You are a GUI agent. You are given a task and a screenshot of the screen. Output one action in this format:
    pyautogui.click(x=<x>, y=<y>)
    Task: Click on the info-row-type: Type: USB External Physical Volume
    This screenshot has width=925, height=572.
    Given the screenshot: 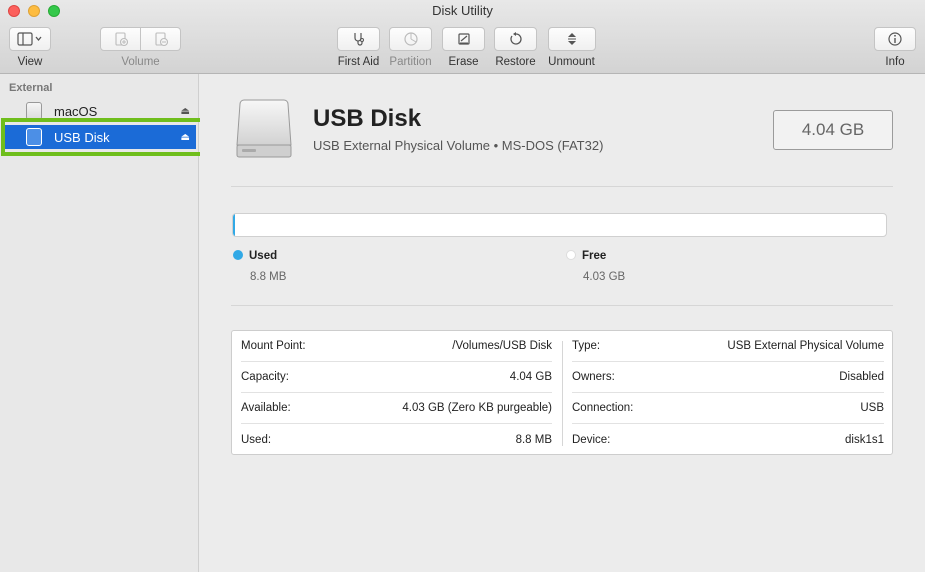 What is the action you would take?
    pyautogui.click(x=728, y=346)
    